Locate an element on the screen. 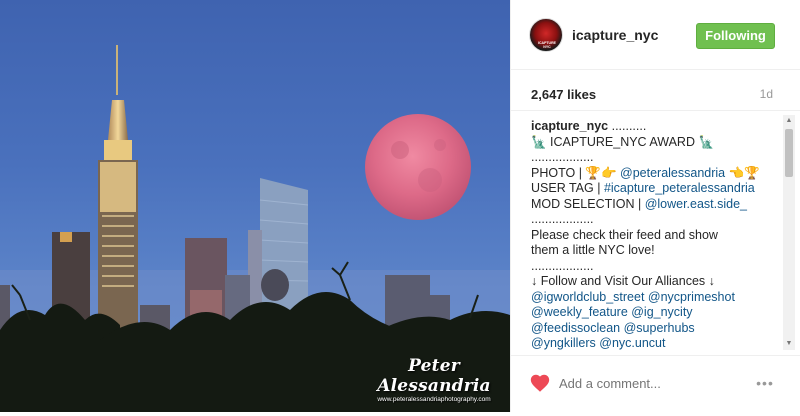 The image size is (800, 416). moon is located at coordinates (418, 167).